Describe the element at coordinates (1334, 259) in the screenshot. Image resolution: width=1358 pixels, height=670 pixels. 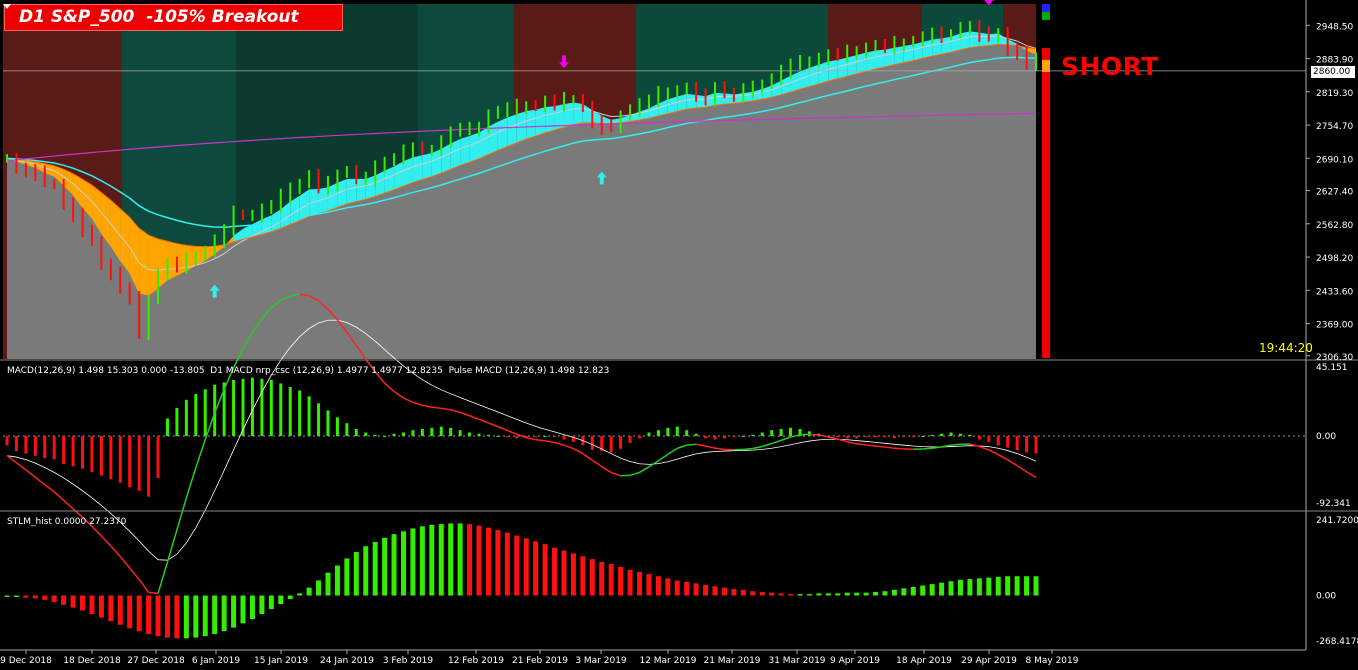
I see `y-tick-label: 2498.20` at that location.